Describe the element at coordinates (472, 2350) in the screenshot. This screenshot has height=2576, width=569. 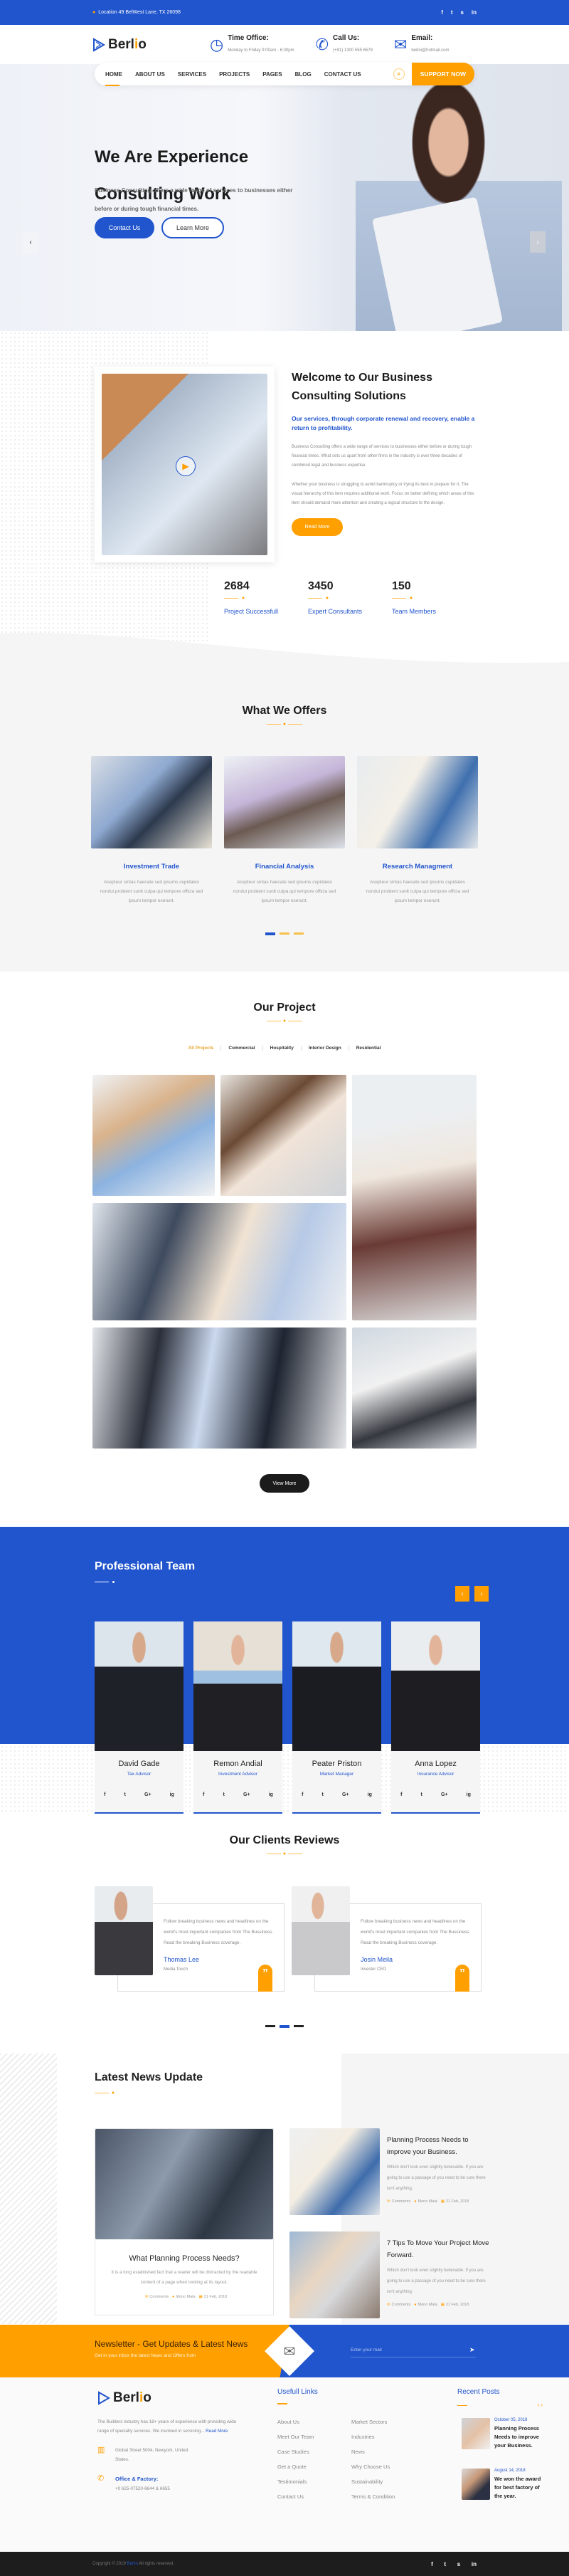
I see `send-icon: ➤` at that location.